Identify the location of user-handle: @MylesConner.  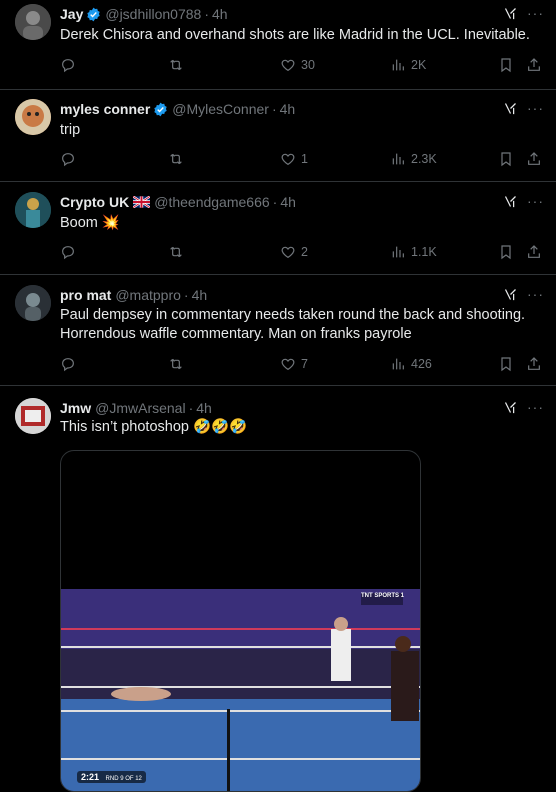
(220, 109).